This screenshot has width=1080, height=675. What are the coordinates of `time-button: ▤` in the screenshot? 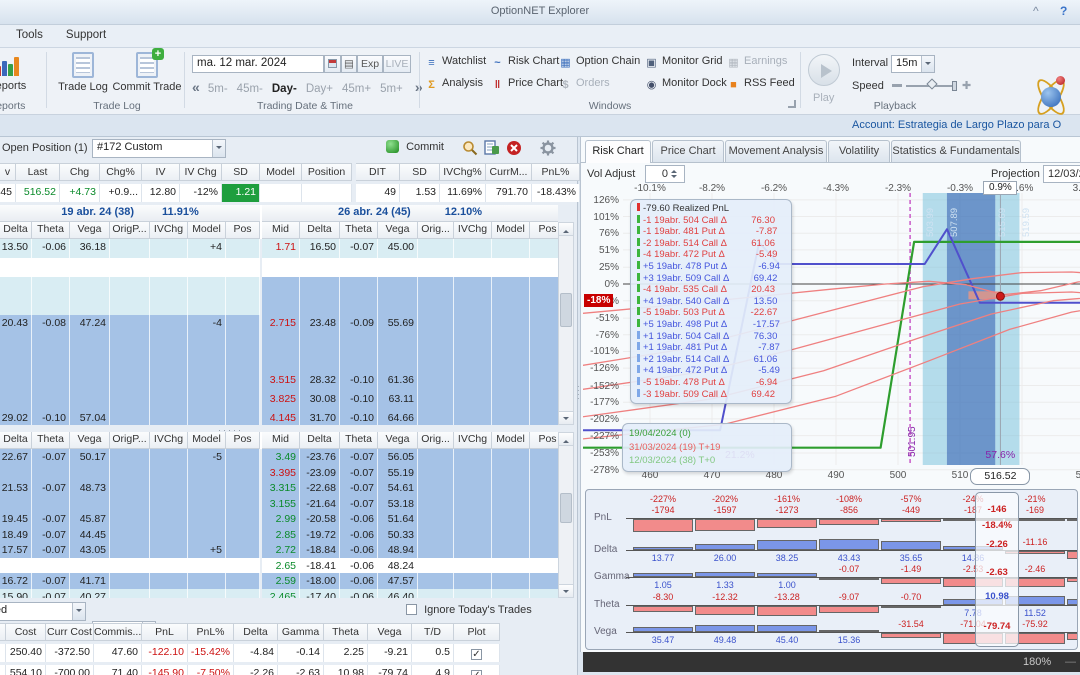 It's located at (349, 64).